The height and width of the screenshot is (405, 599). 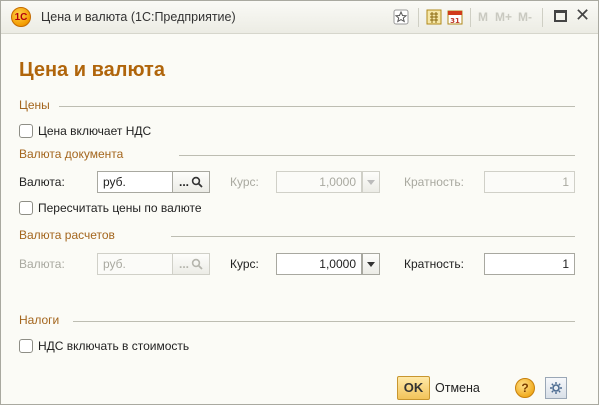 What do you see at coordinates (319, 264) in the screenshot?
I see `settle-rate-input: 1,0000` at bounding box center [319, 264].